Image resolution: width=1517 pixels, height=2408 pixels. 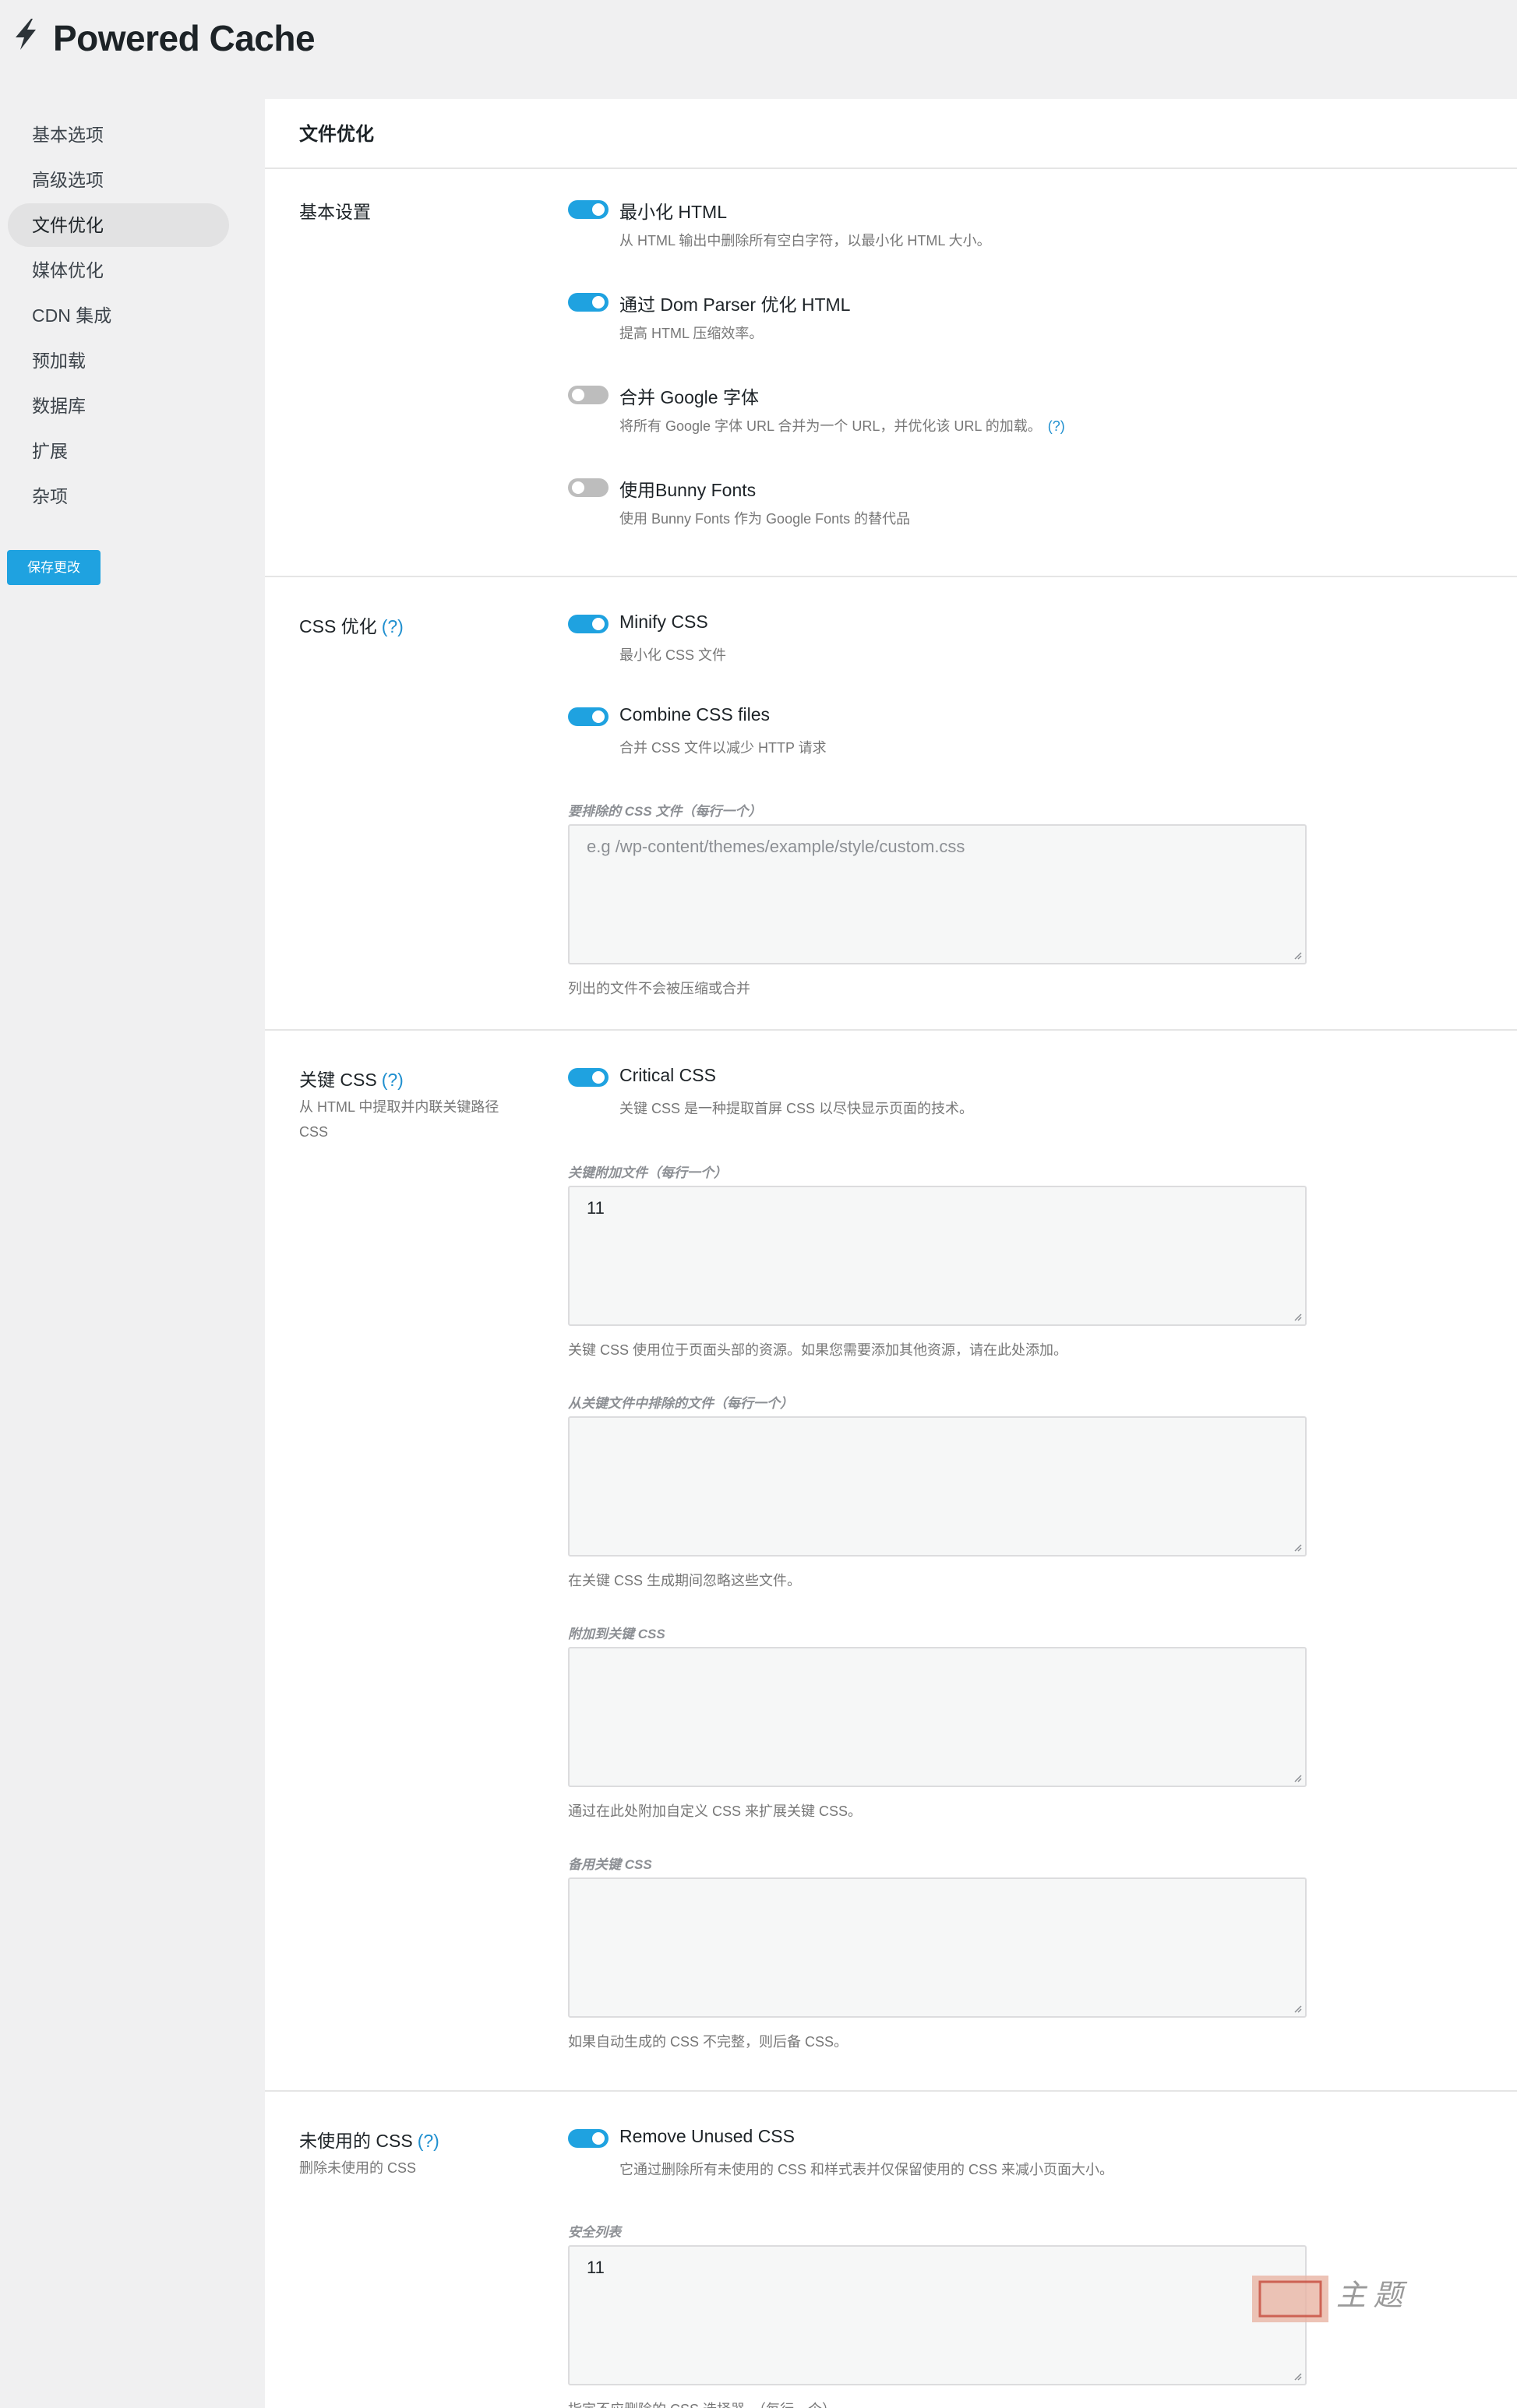 I want to click on option-title: 使用Bunny Fonts, so click(x=688, y=490).